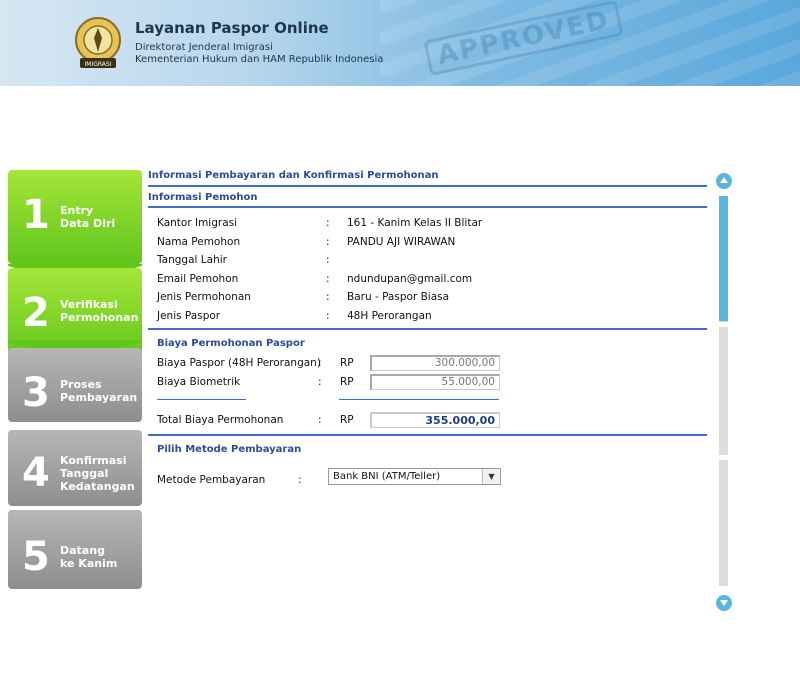  What do you see at coordinates (98, 64) in the screenshot?
I see `logo-text: IMIGRASI` at bounding box center [98, 64].